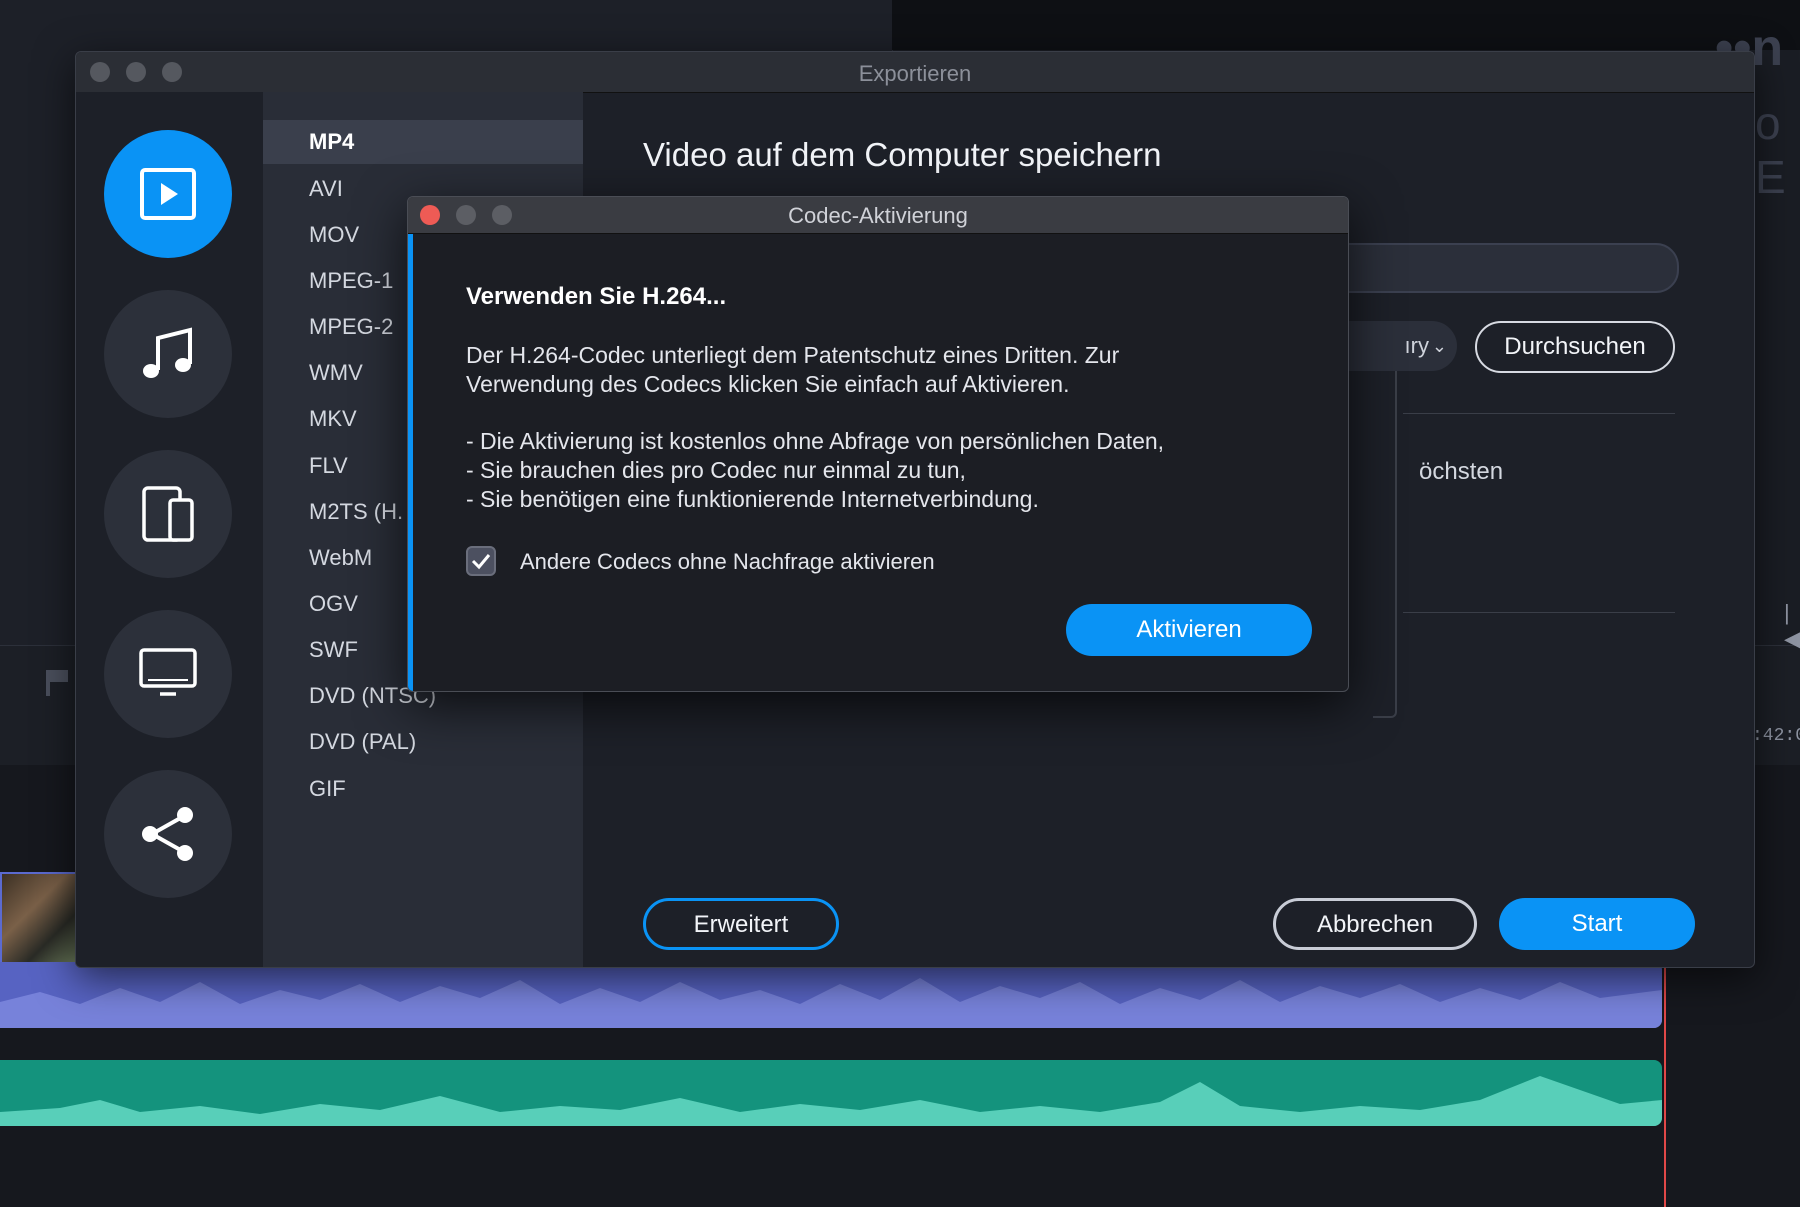 This screenshot has height=1207, width=1800. Describe the element at coordinates (57, 683) in the screenshot. I see `marker-flag-icon` at that location.